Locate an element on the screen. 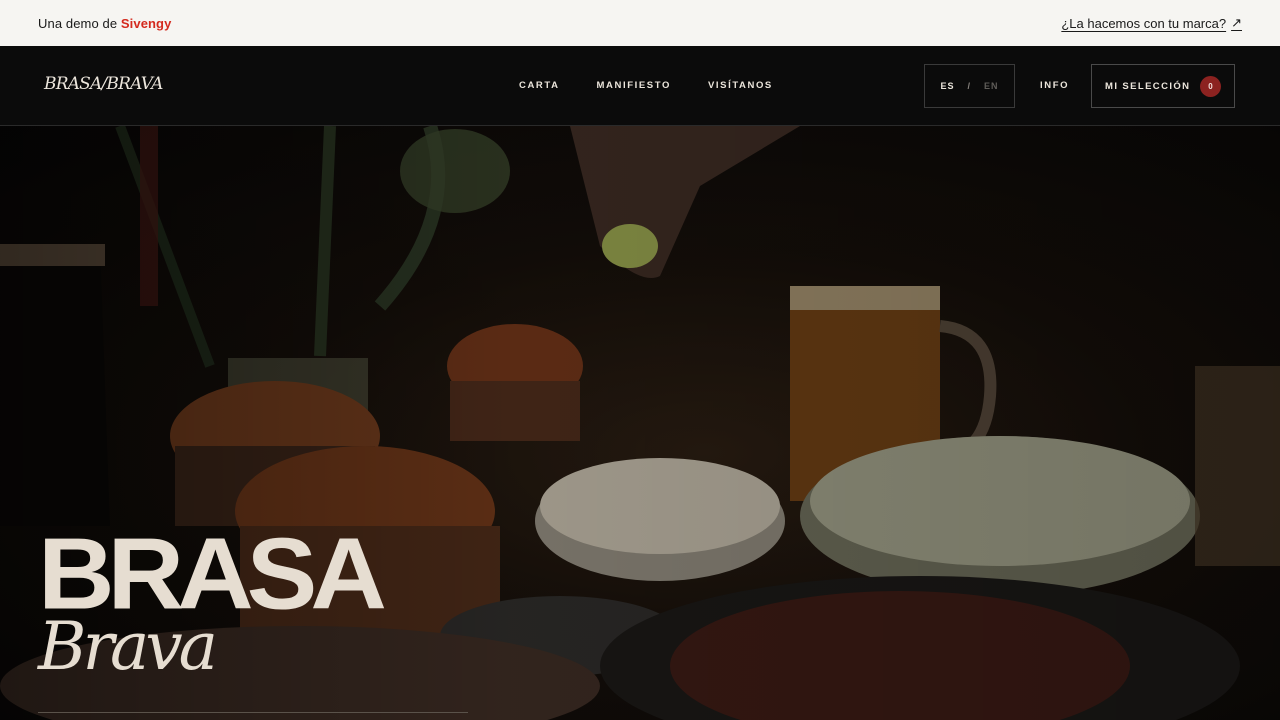 The height and width of the screenshot is (720, 1280). lang-en: EN is located at coordinates (991, 86).